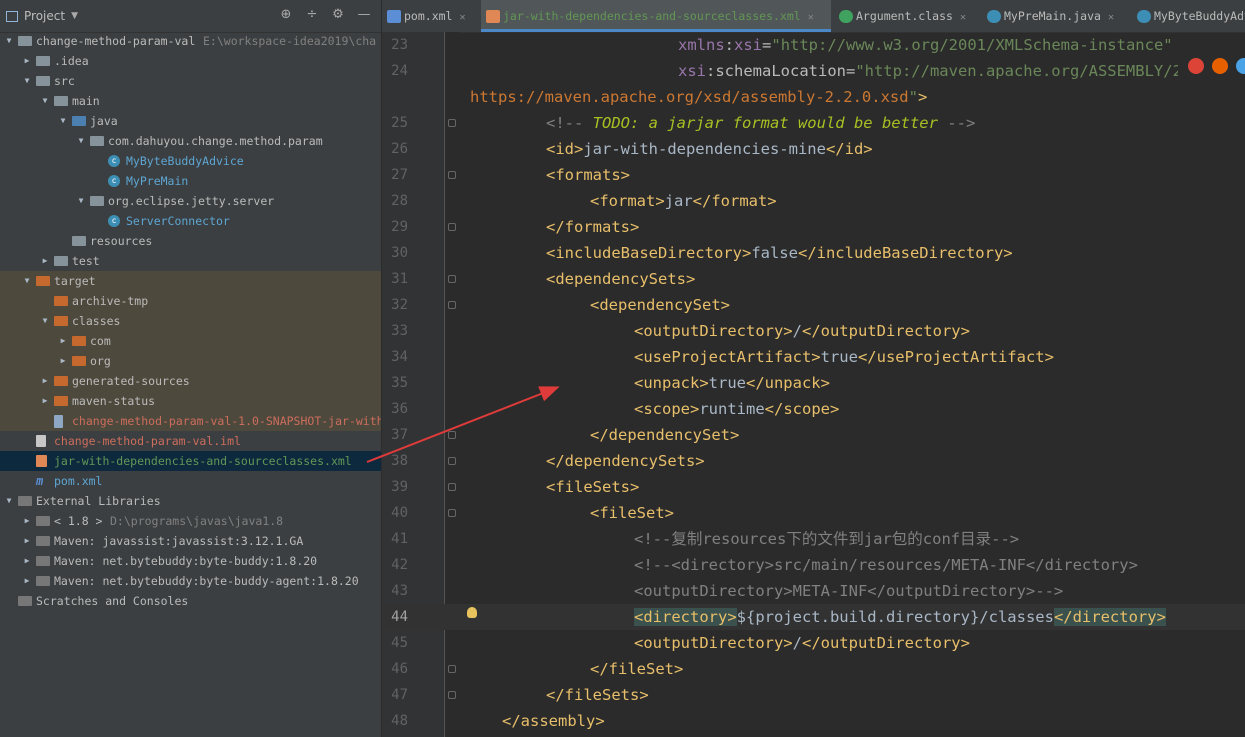 The height and width of the screenshot is (737, 1245). I want to click on tree-item: ▼ org.eclipse.jetty.server, so click(190, 201).